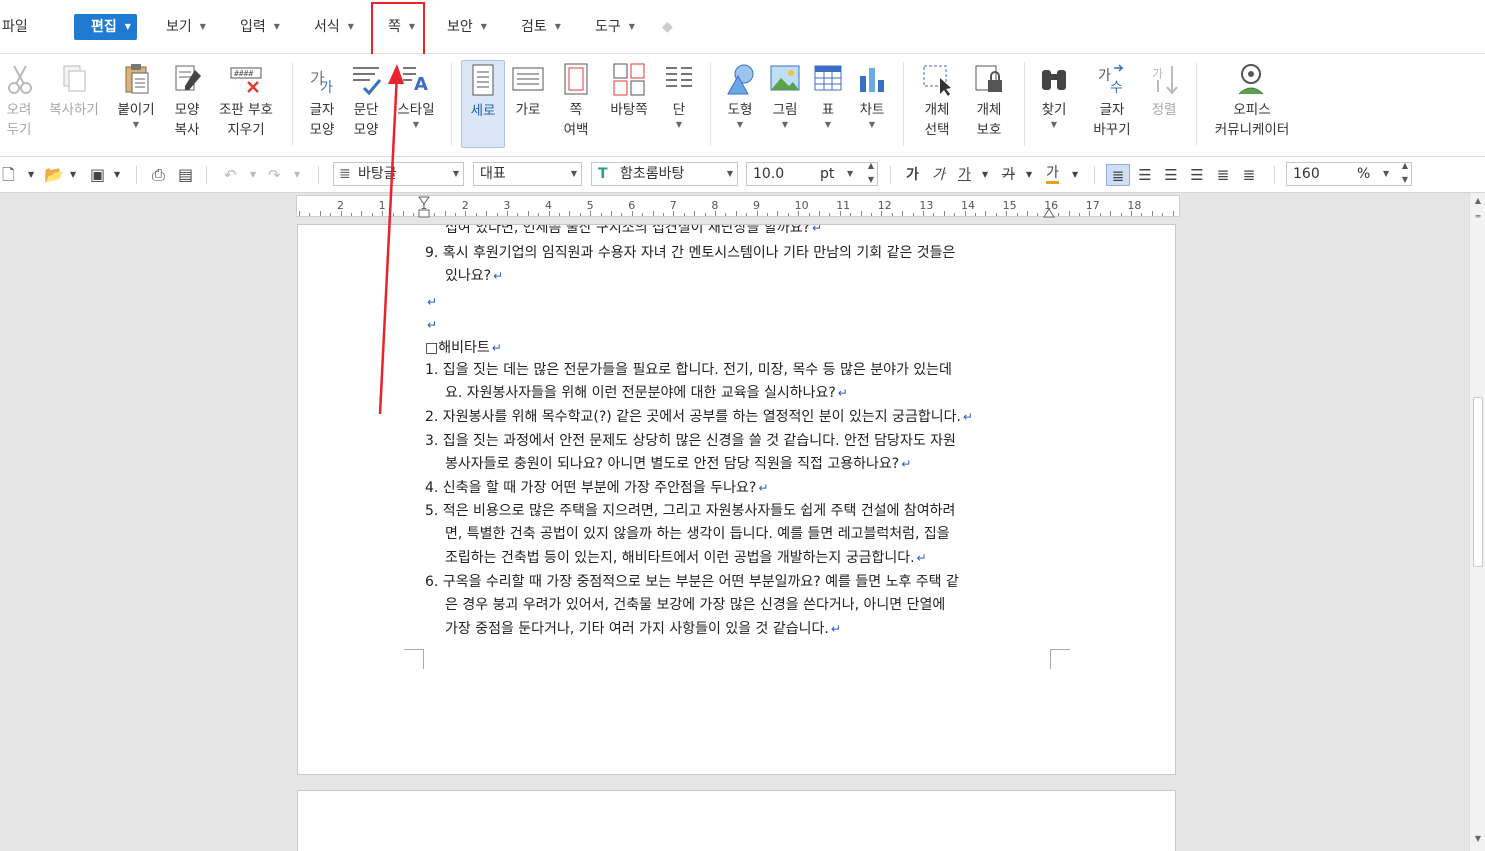  What do you see at coordinates (1223, 175) in the screenshot?
I see `align-distribute-icon: ≣` at bounding box center [1223, 175].